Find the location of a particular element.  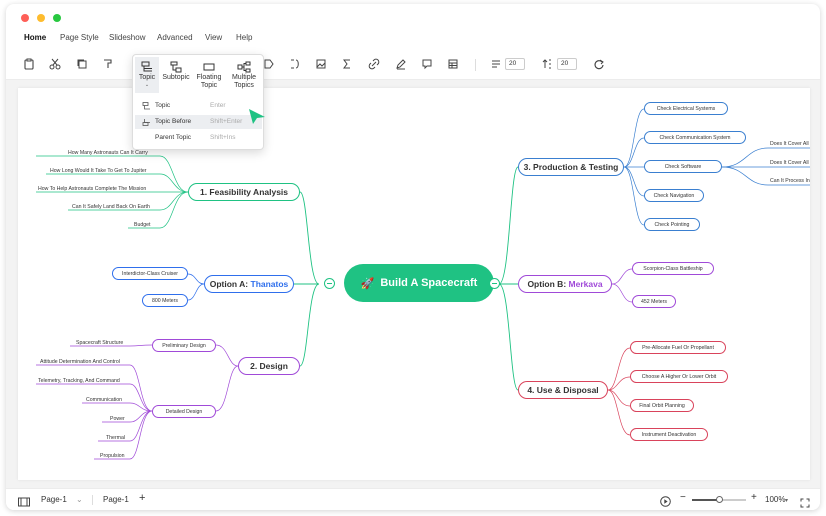

zoom-slider-thumb is located at coordinates (719, 499).